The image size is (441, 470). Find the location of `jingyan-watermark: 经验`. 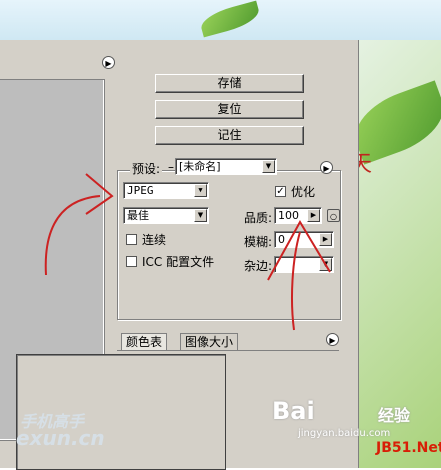

jingyan-watermark: 经验 is located at coordinates (394, 415).